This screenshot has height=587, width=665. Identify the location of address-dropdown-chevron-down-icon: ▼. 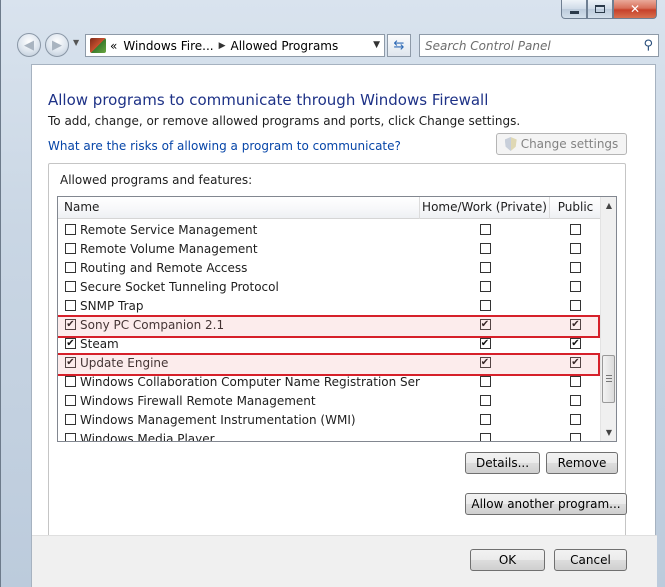
(376, 45).